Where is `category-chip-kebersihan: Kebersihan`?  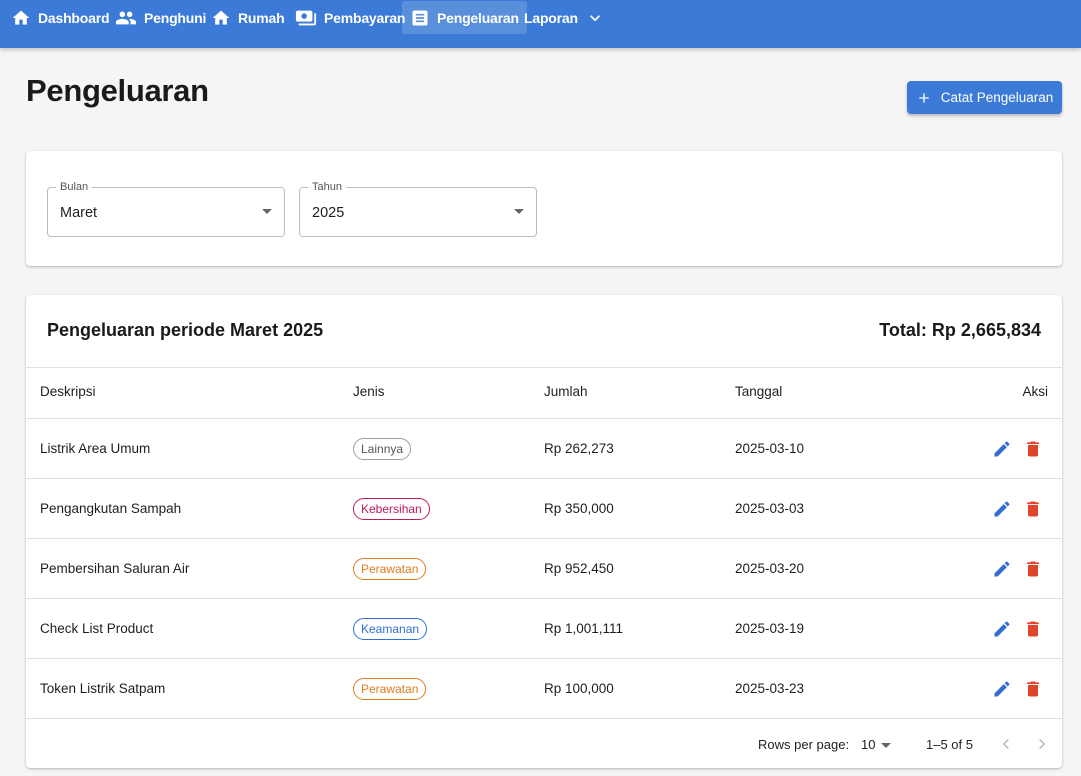 category-chip-kebersihan: Kebersihan is located at coordinates (391, 509).